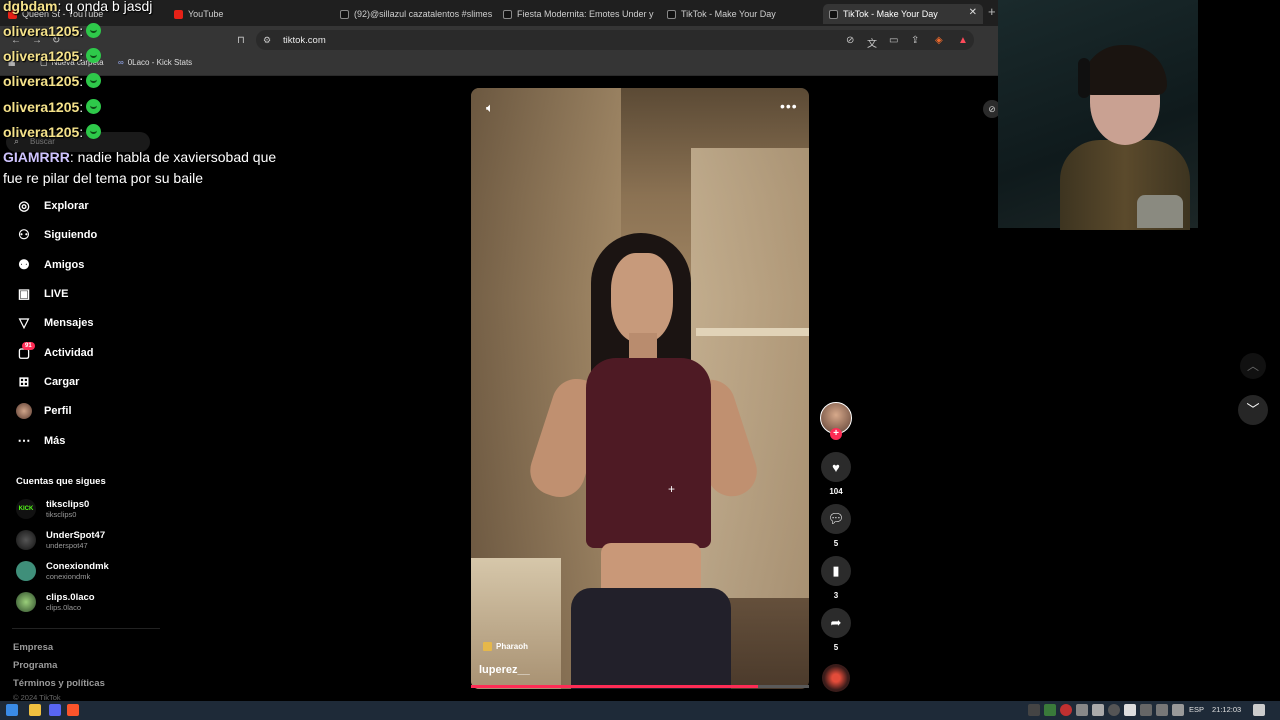 The image size is (1280, 720). What do you see at coordinates (248, 14) in the screenshot?
I see `tab-youtube: YouTube` at bounding box center [248, 14].